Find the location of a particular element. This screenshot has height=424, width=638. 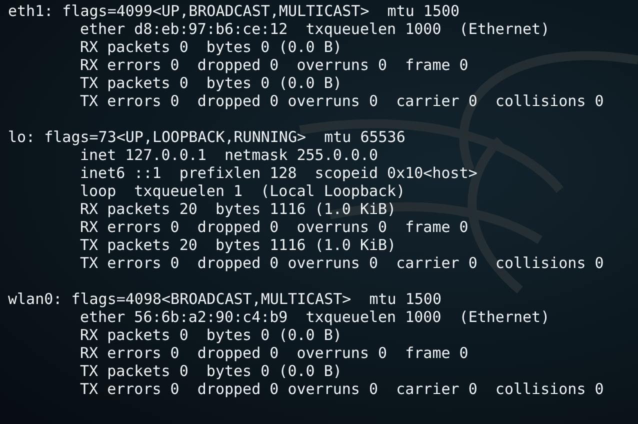

output-line: ether d8:eb:97:b6:ce:12 txqueuelen 1000 (Ethernet) is located at coordinates (315, 29).